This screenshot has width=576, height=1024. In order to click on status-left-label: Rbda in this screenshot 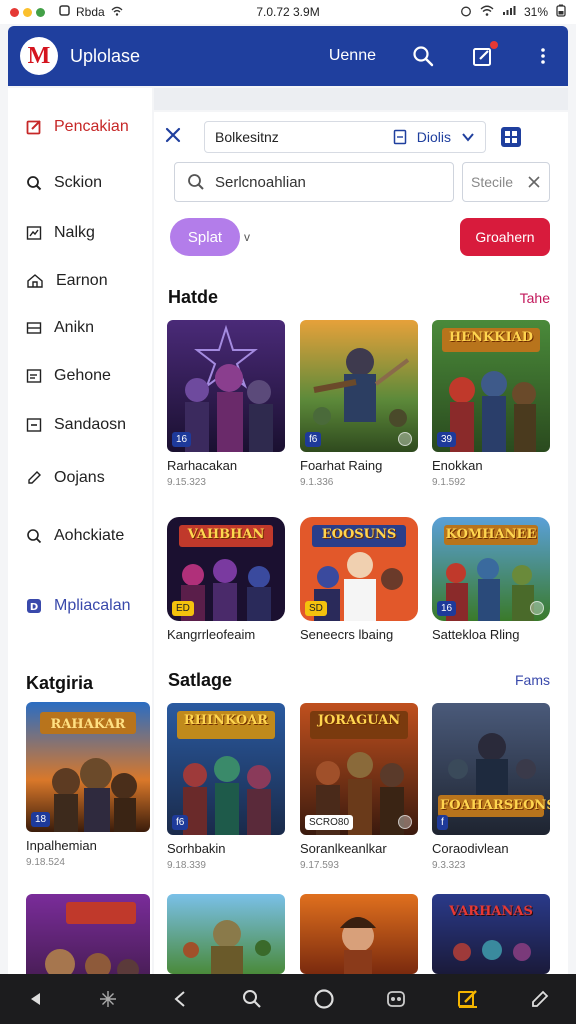, I will do `click(90, 12)`.